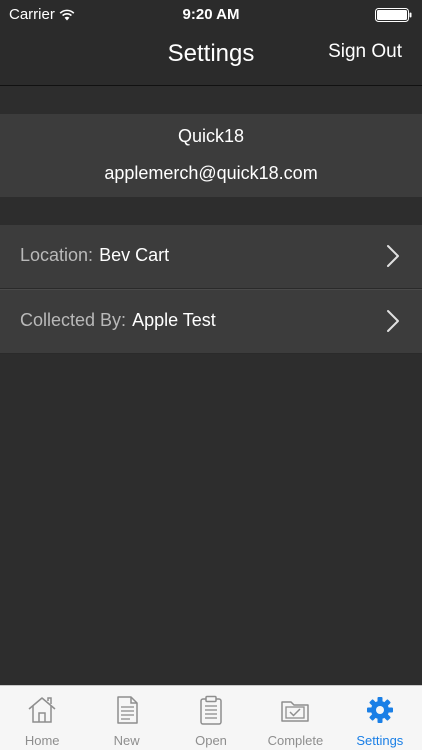 Image resolution: width=422 pixels, height=750 pixels. I want to click on collected-by-row: Collected By: Apple Test, so click(211, 321).